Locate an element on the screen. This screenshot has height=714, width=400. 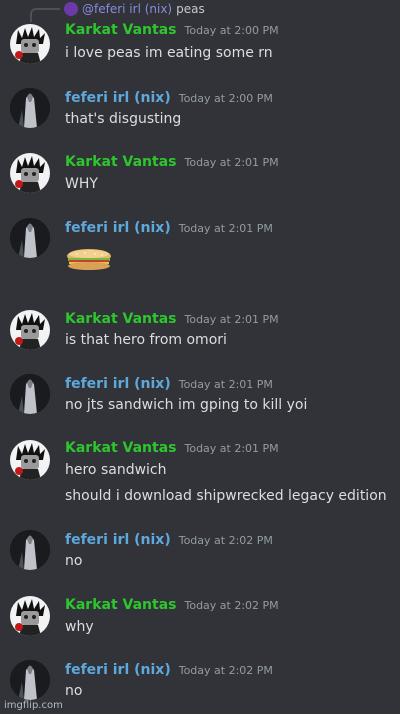
message-header: Karkat Vantas Today at 2:00 PM is located at coordinates (172, 30).